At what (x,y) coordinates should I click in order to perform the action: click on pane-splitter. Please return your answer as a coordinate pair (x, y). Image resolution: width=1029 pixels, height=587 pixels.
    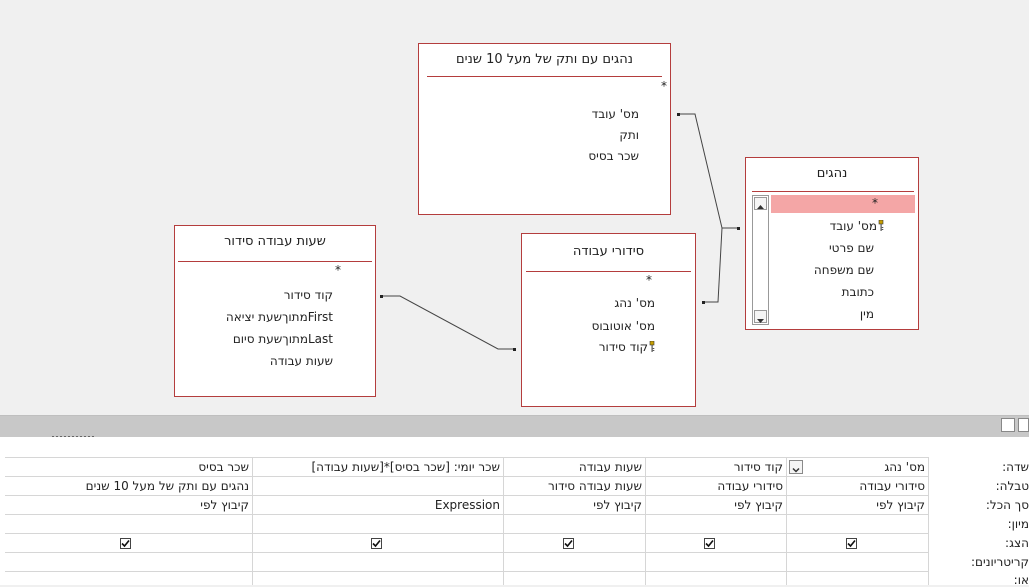
    Looking at the image, I should click on (514, 426).